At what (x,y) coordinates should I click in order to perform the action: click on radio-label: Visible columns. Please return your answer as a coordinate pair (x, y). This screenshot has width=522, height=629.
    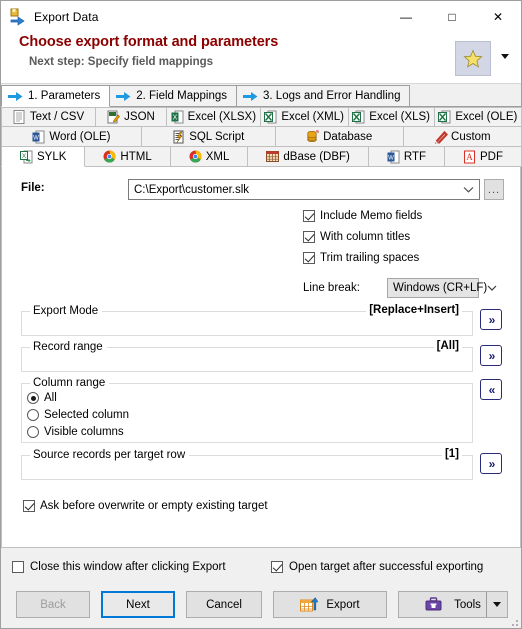
    Looking at the image, I should click on (84, 432).